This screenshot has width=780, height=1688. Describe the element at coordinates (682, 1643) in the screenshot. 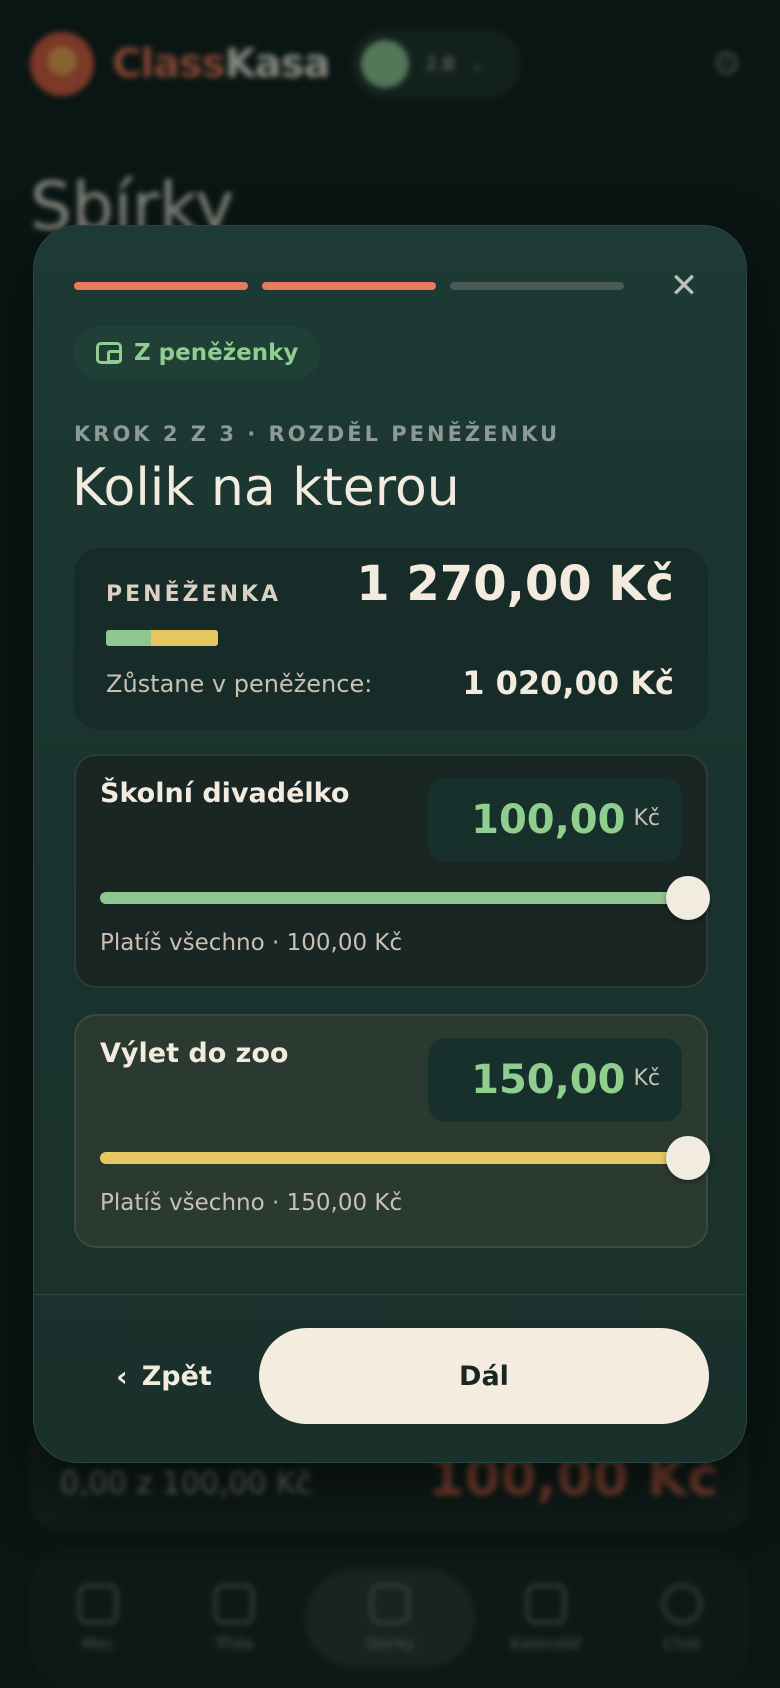

I see `nav-label: Chat` at that location.